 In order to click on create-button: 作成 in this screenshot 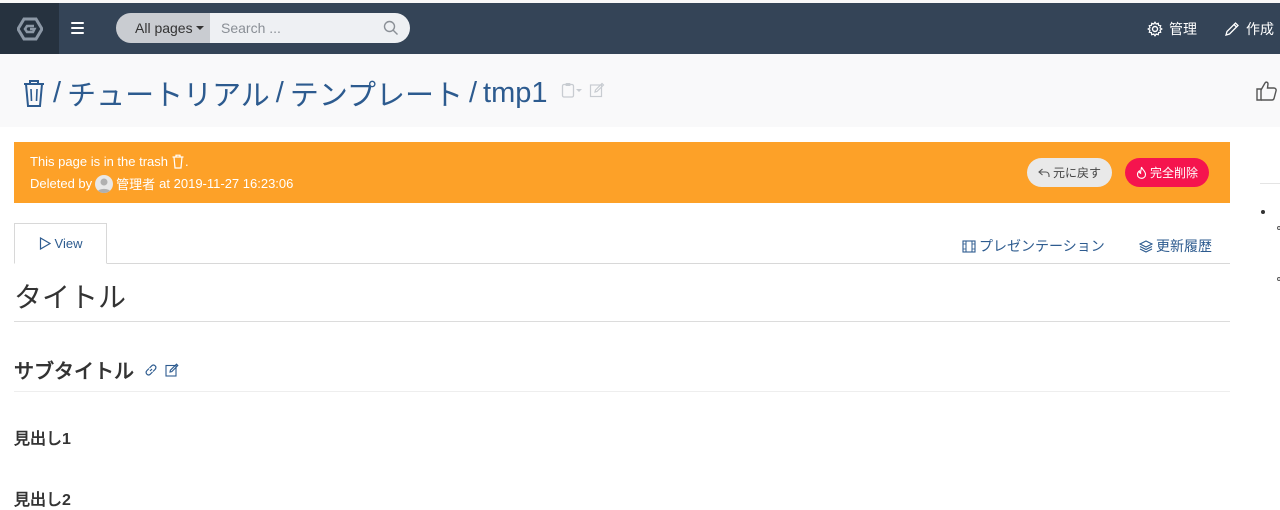, I will do `click(1249, 28)`.